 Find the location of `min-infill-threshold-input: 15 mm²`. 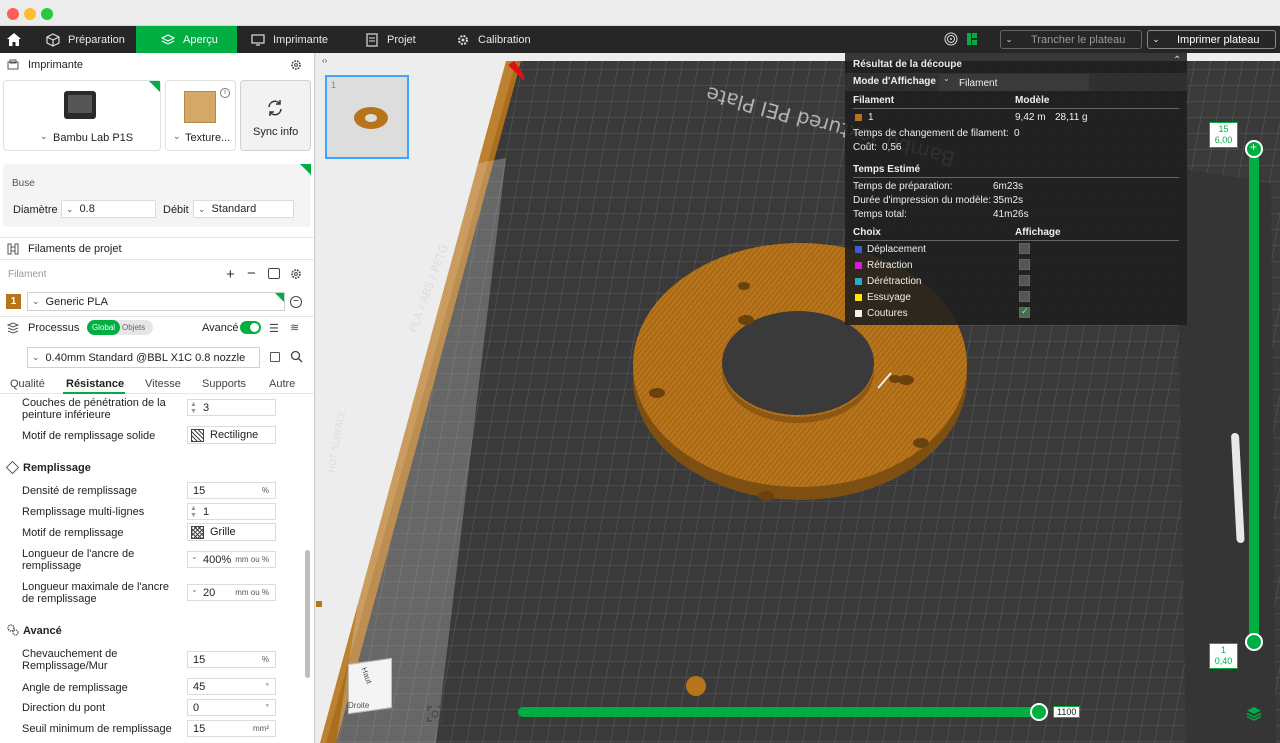

min-infill-threshold-input: 15 mm² is located at coordinates (231, 728).